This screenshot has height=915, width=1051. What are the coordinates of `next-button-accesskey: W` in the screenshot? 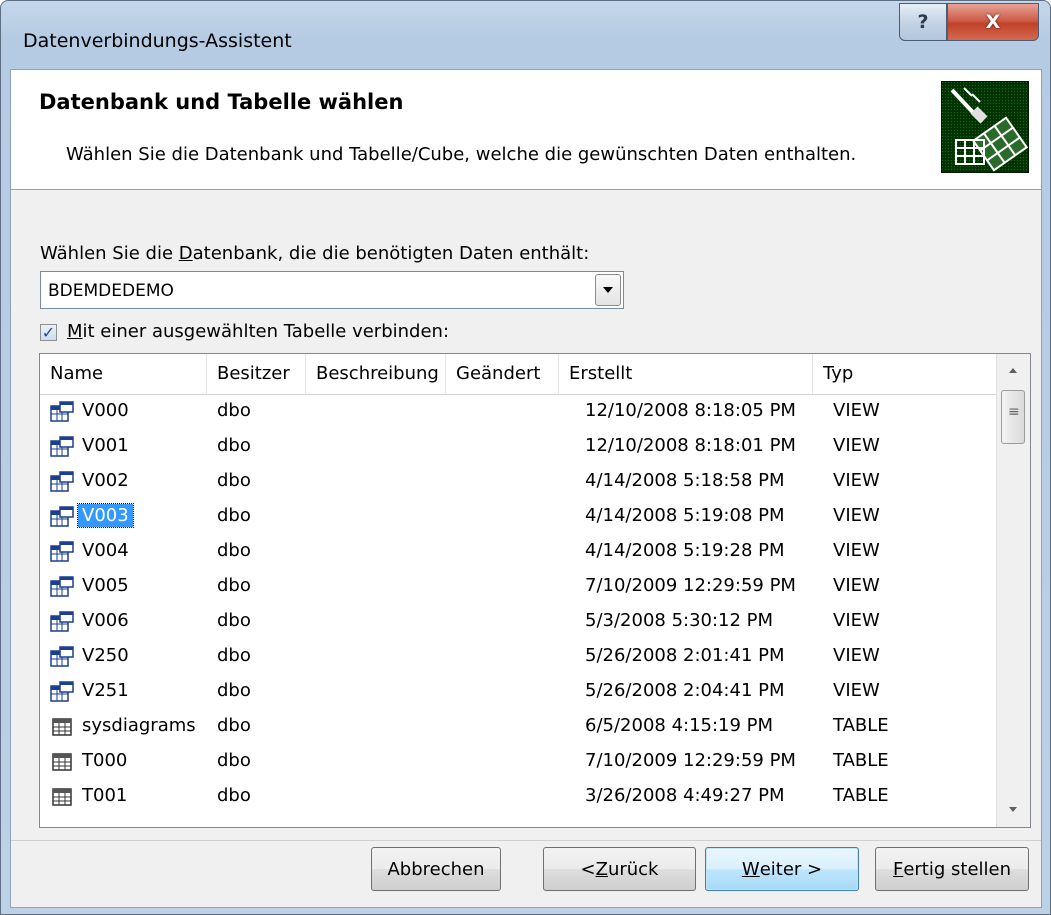 It's located at (750, 869).